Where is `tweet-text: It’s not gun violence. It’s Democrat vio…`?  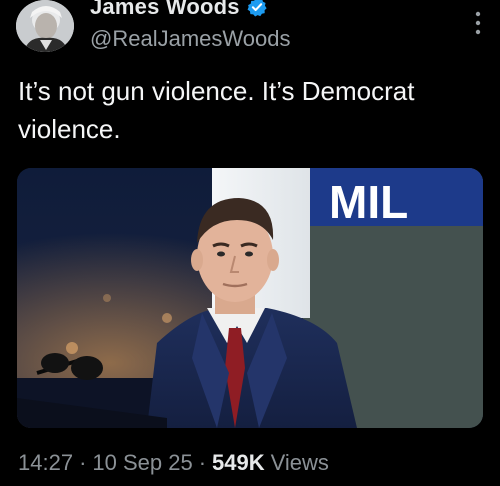 tweet-text: It’s not gun violence. It’s Democrat vio… is located at coordinates (216, 110).